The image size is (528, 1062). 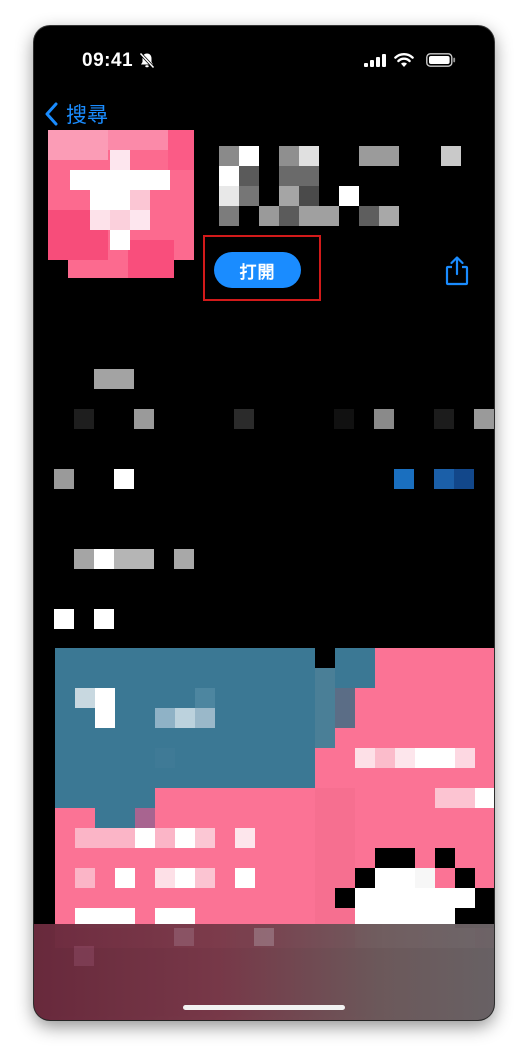 I want to click on home-indicator, so click(x=264, y=1007).